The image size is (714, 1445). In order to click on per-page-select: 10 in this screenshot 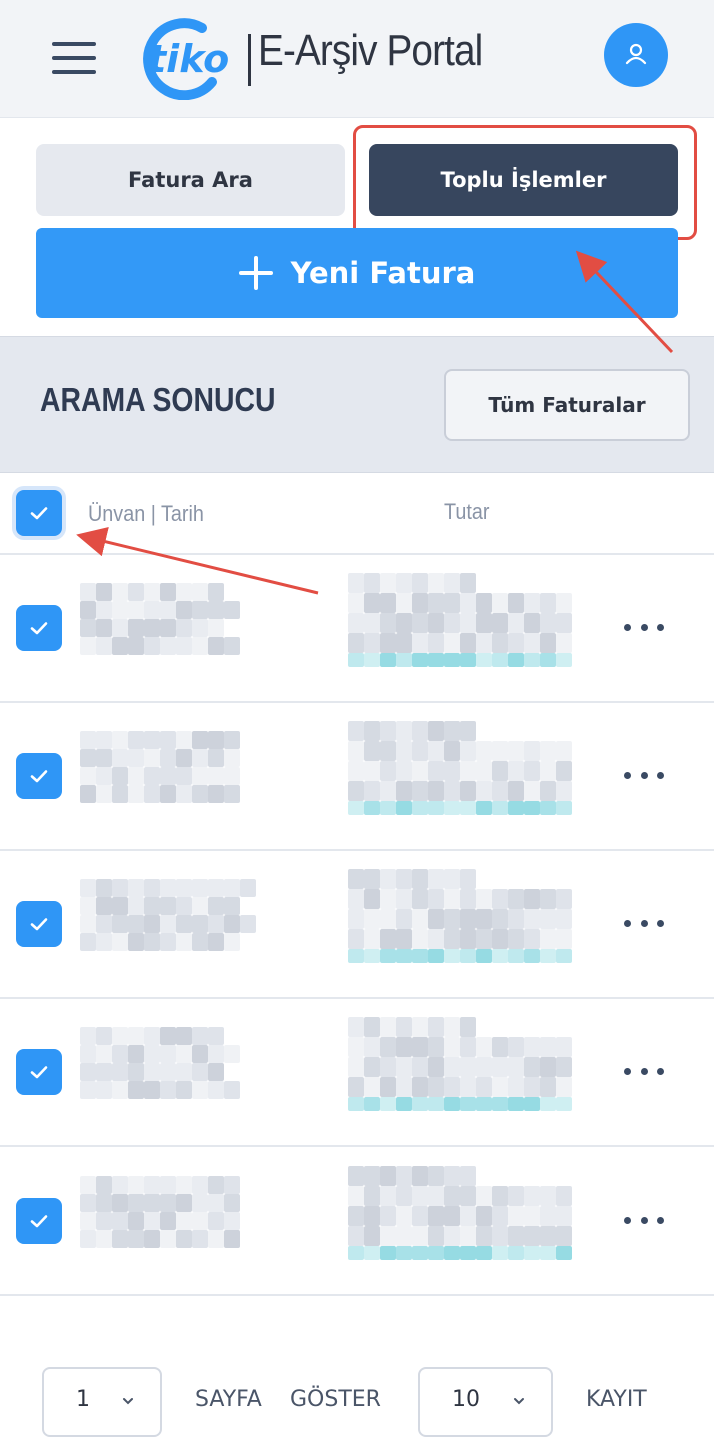, I will do `click(485, 1402)`.